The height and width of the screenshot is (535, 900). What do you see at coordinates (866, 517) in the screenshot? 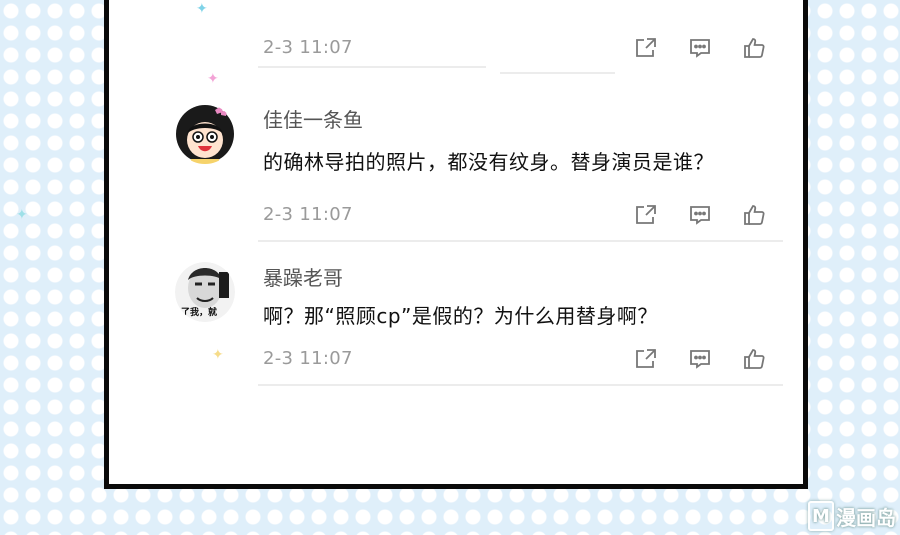
I see `watermark-text: 漫画岛` at bounding box center [866, 517].